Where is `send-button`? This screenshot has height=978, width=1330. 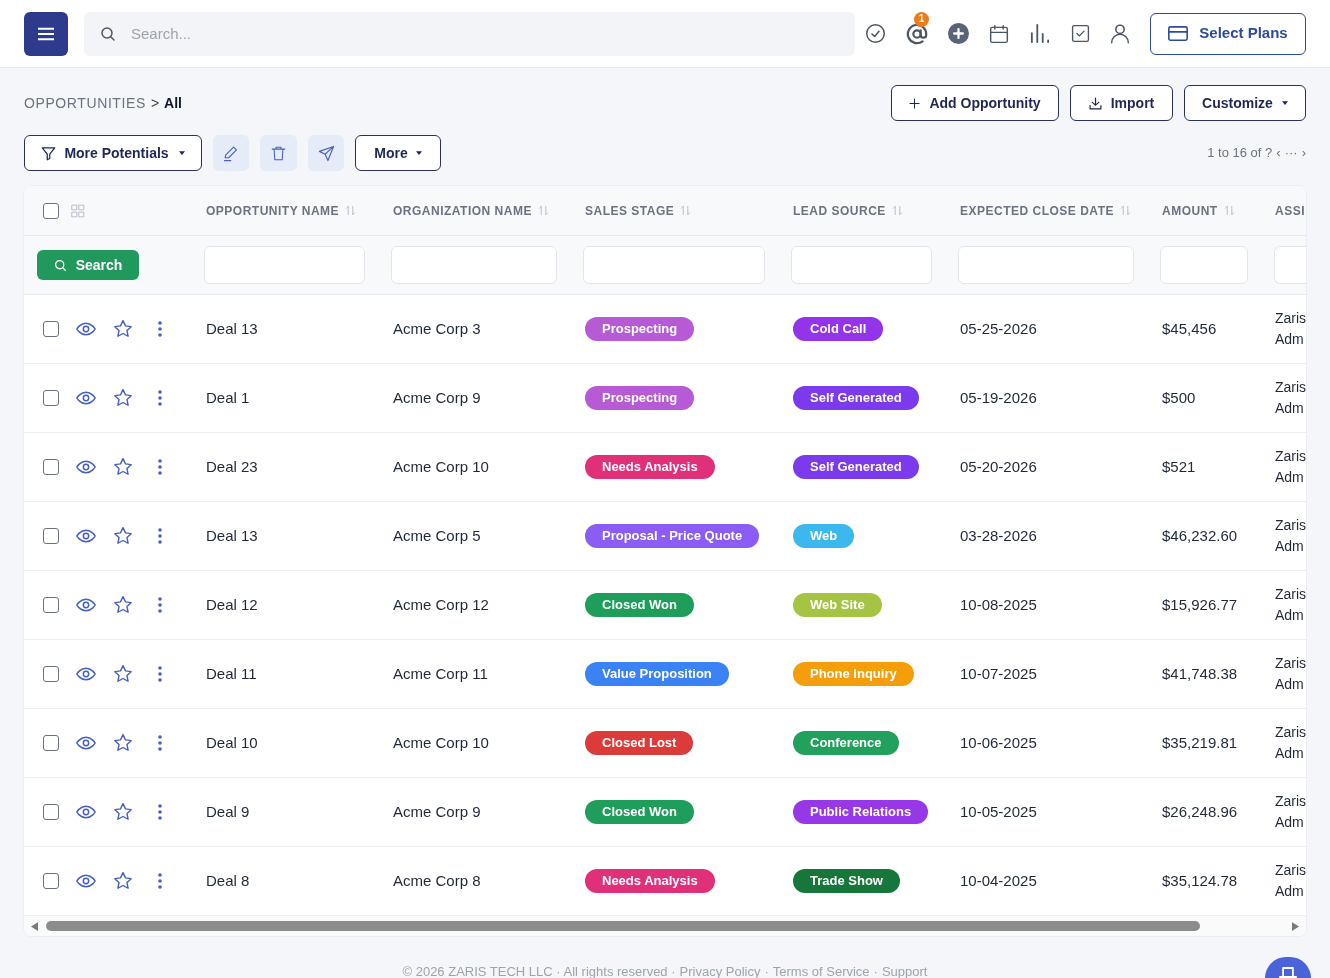 send-button is located at coordinates (326, 153).